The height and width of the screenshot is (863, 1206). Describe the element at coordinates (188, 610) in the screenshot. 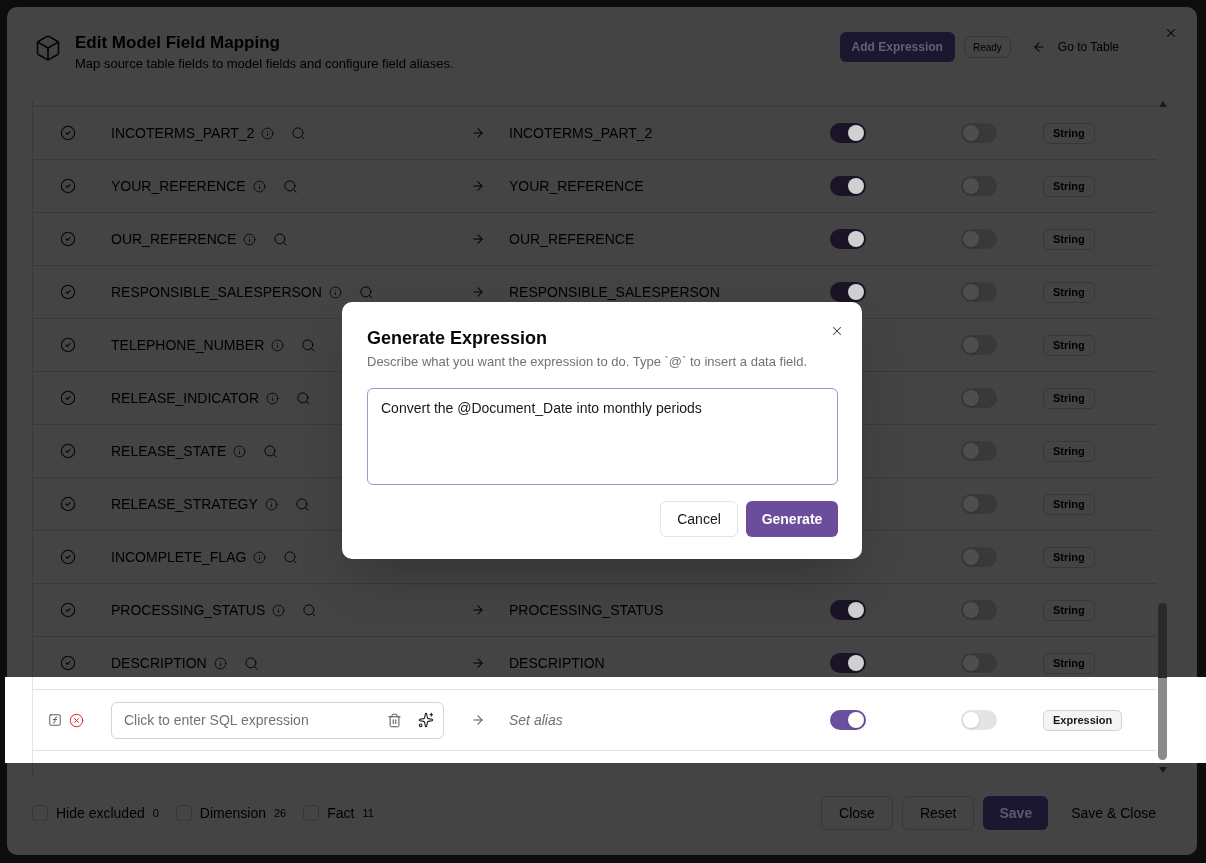

I see `source-field-name: PROCESSING_STATUS` at that location.